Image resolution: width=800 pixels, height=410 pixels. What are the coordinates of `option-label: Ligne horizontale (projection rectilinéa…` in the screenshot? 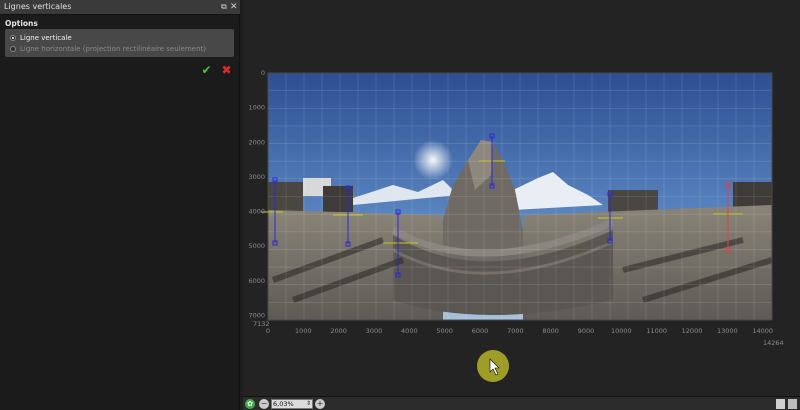 It's located at (113, 49).